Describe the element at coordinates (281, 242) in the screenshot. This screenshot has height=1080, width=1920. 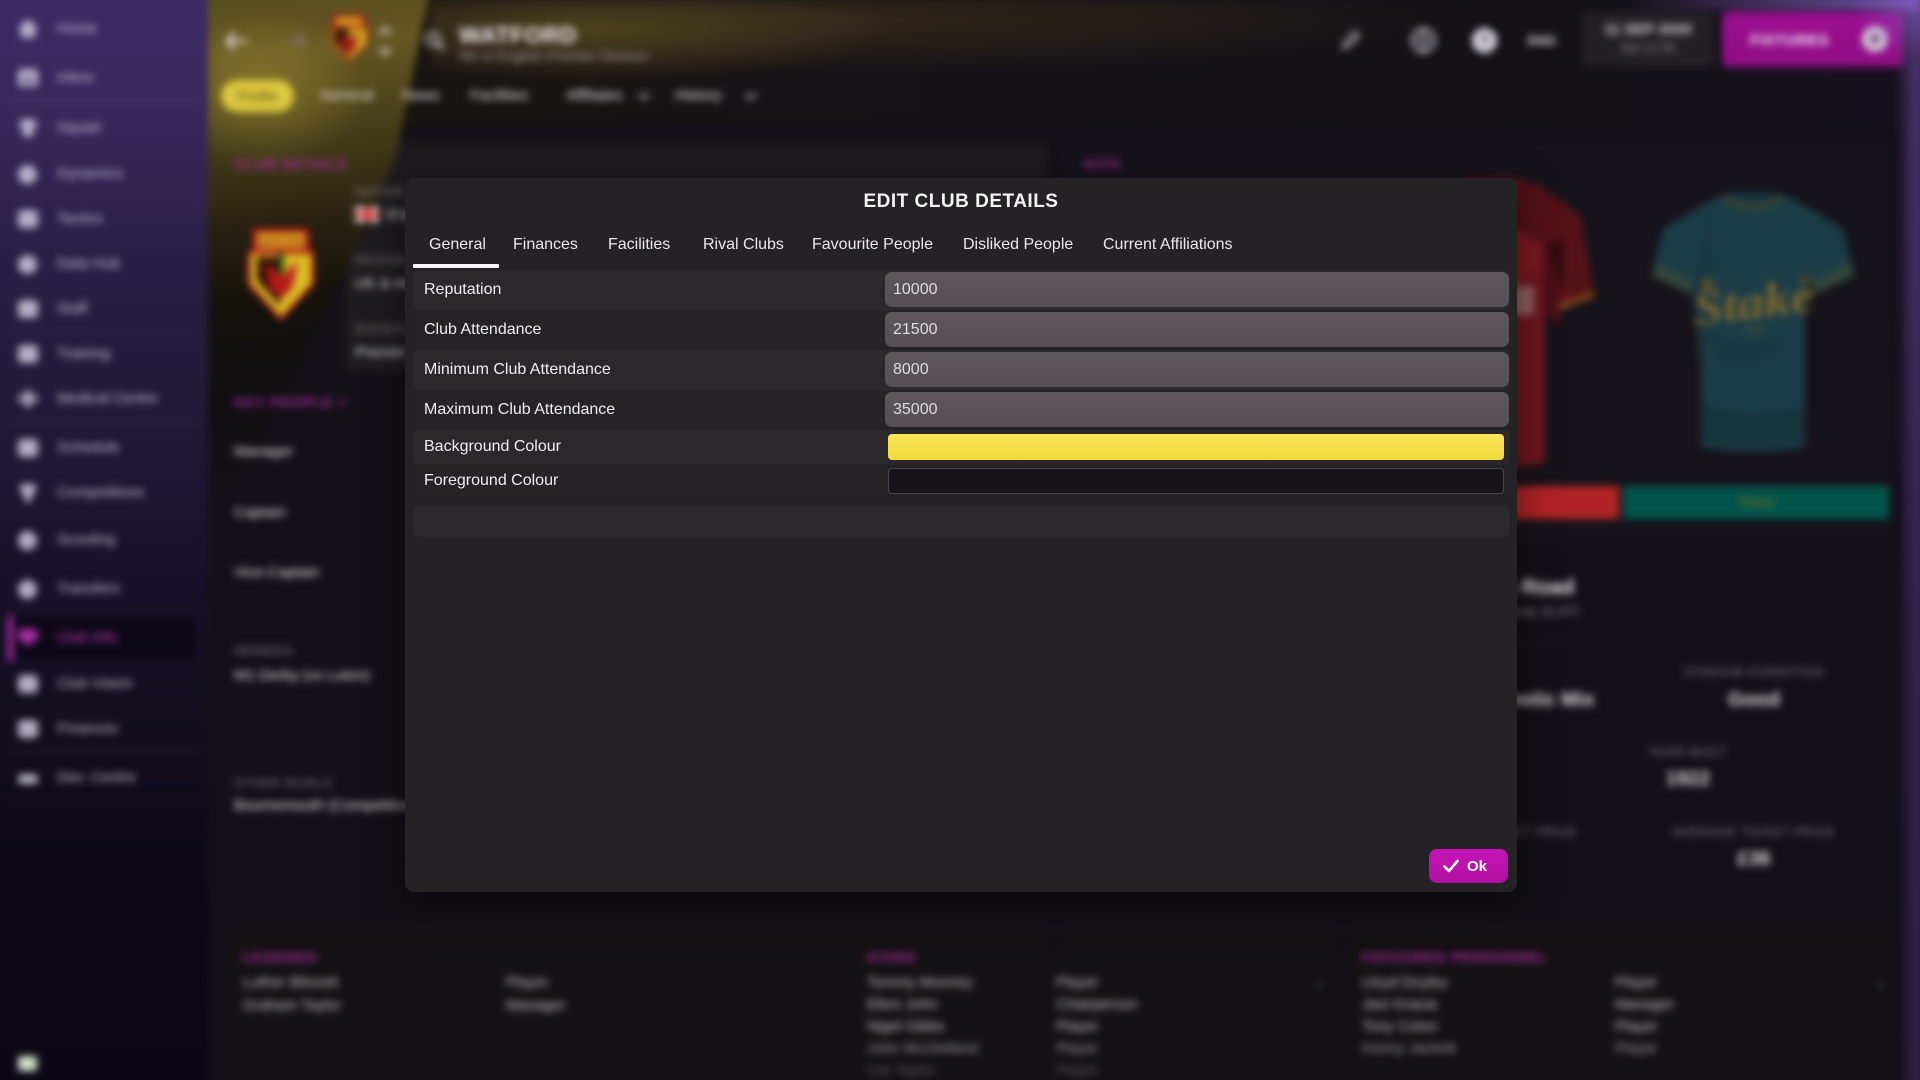
I see `svg-text: WATFORD` at that location.